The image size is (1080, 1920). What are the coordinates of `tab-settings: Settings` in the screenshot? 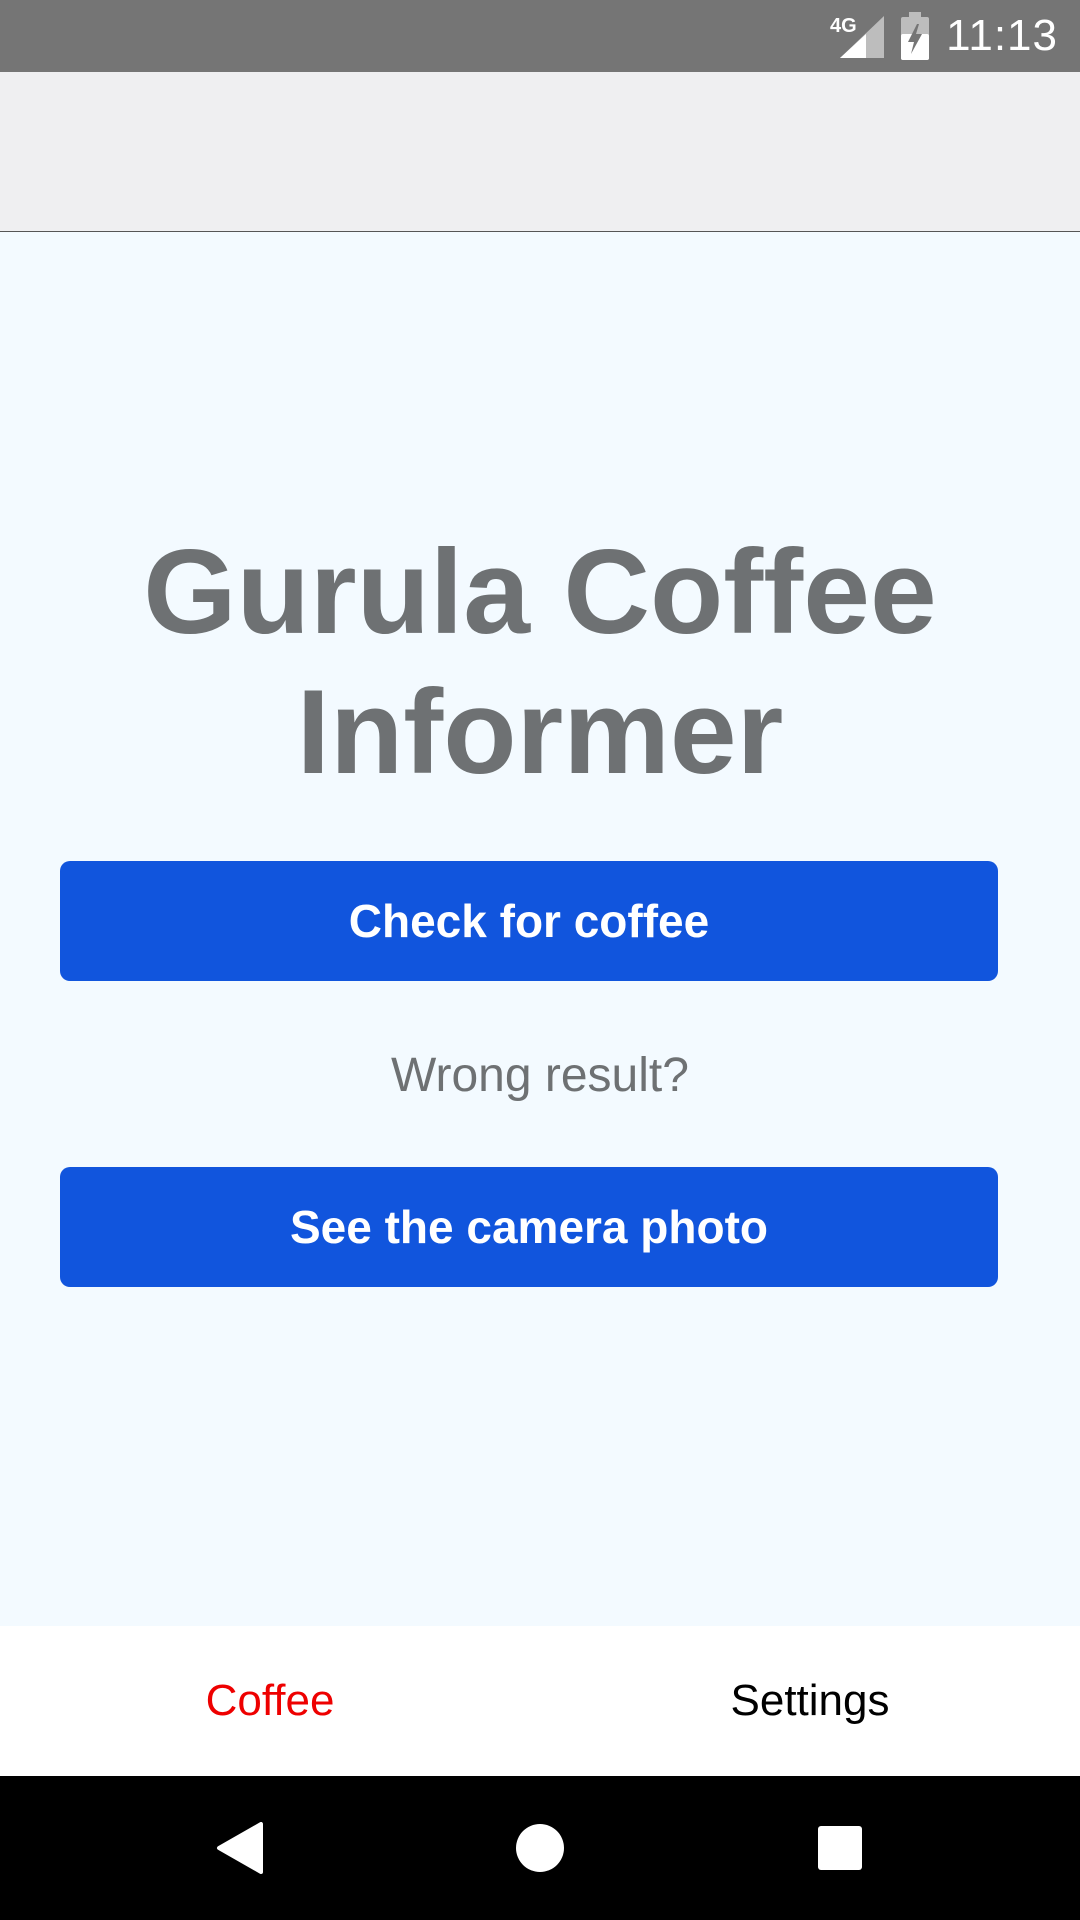 It's located at (810, 1701).